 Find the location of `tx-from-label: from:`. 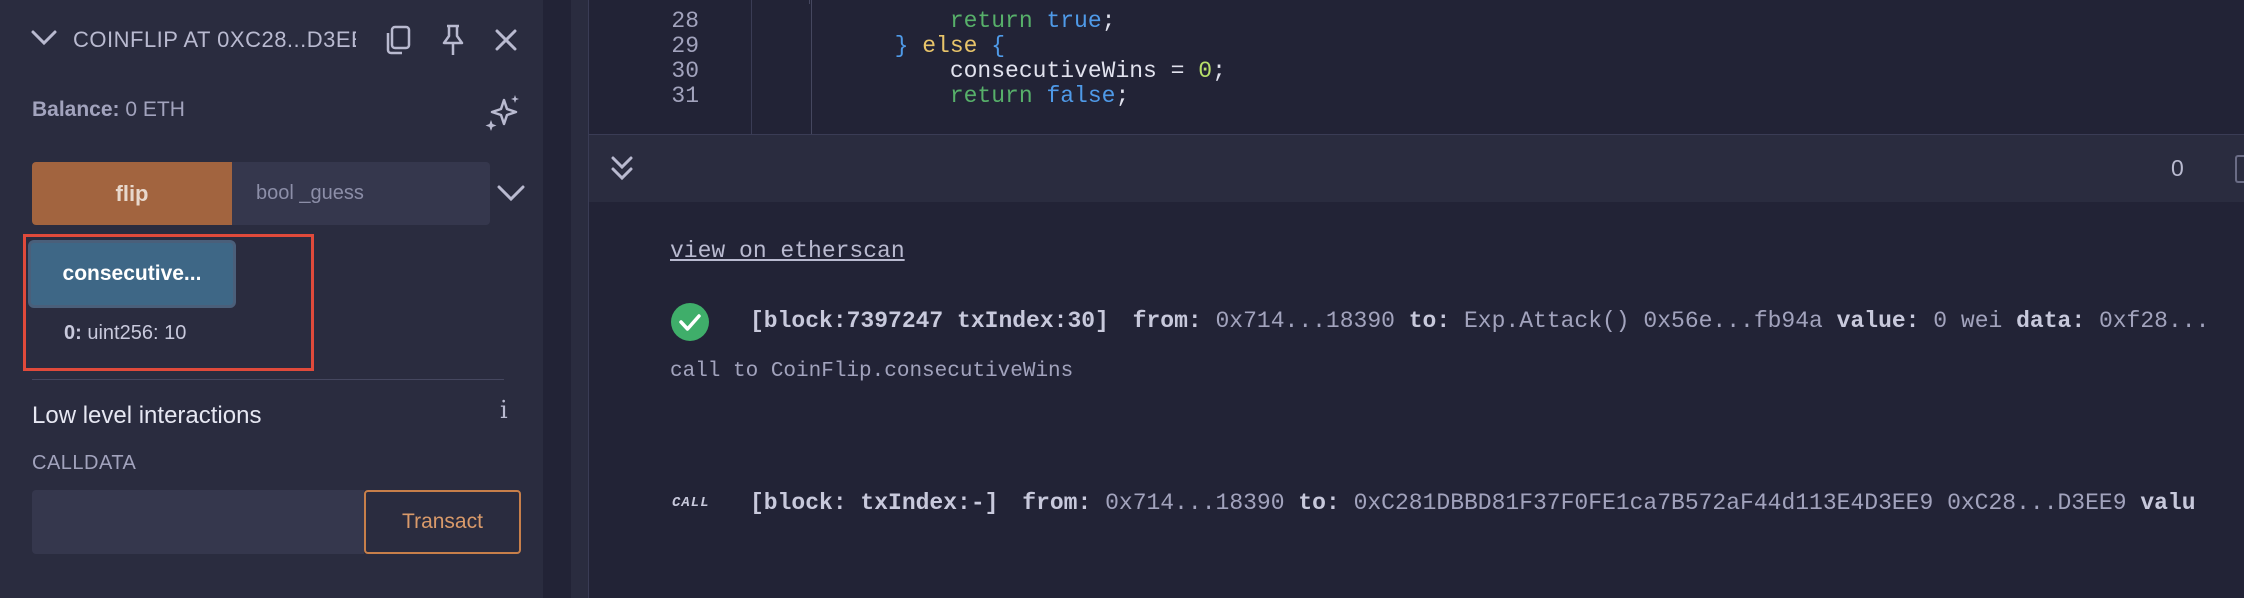

tx-from-label: from: is located at coordinates (1167, 321).